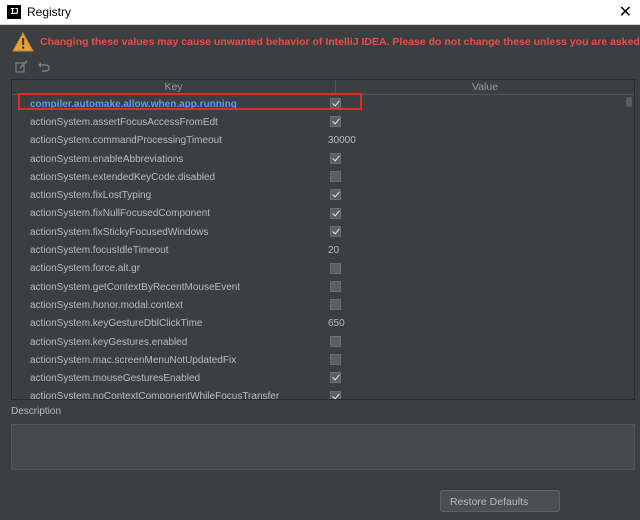 The image size is (640, 520). Describe the element at coordinates (629, 247) in the screenshot. I see `table-scrollbar` at that location.